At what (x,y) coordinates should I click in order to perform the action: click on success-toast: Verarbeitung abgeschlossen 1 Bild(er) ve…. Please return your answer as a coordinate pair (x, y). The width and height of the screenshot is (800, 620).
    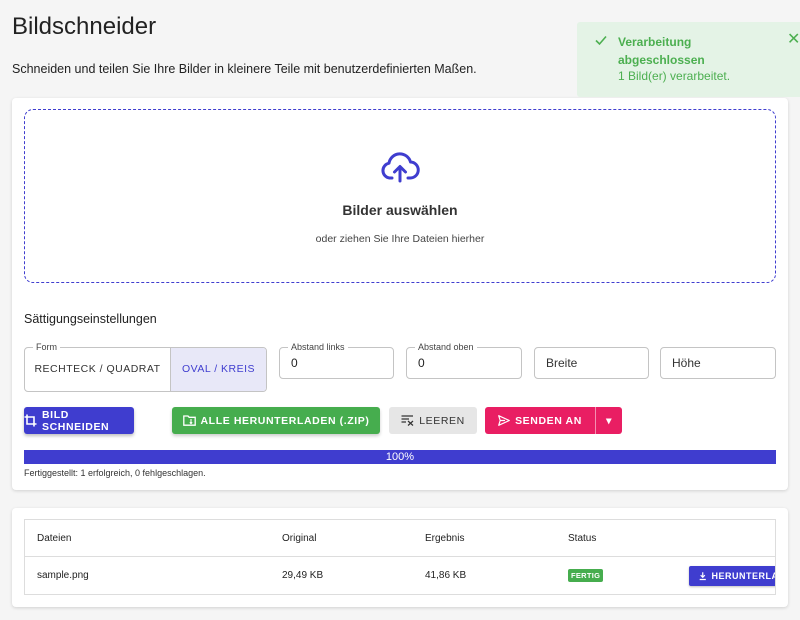
    Looking at the image, I should click on (688, 59).